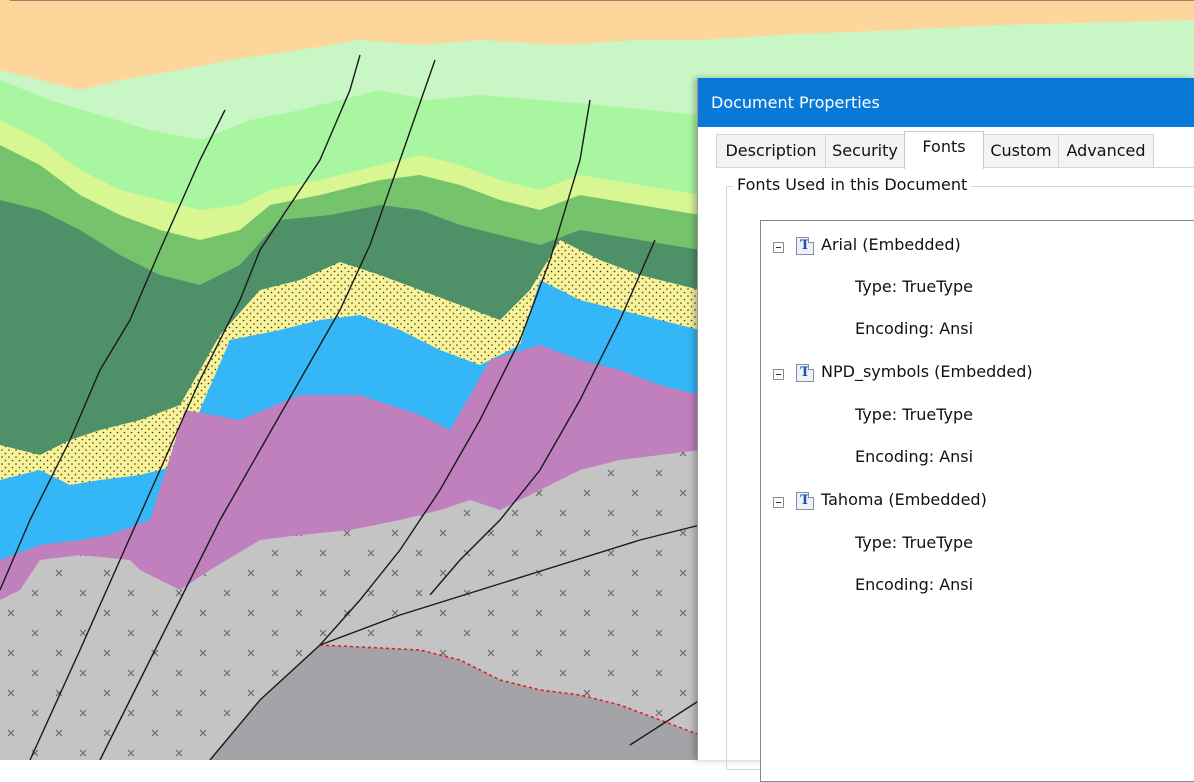  What do you see at coordinates (1021, 150) in the screenshot?
I see `tab-custom: Custom` at bounding box center [1021, 150].